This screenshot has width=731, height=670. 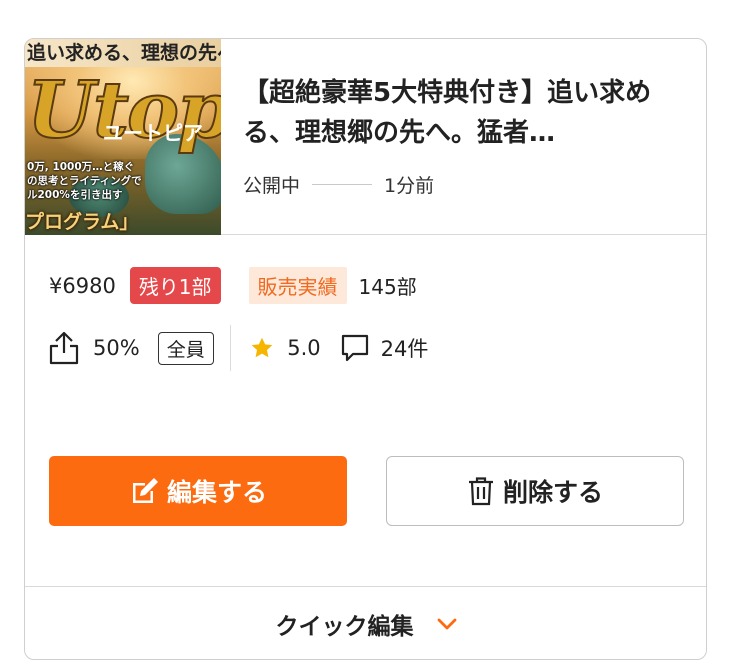 I want to click on rating-value: 5.0, so click(x=304, y=348).